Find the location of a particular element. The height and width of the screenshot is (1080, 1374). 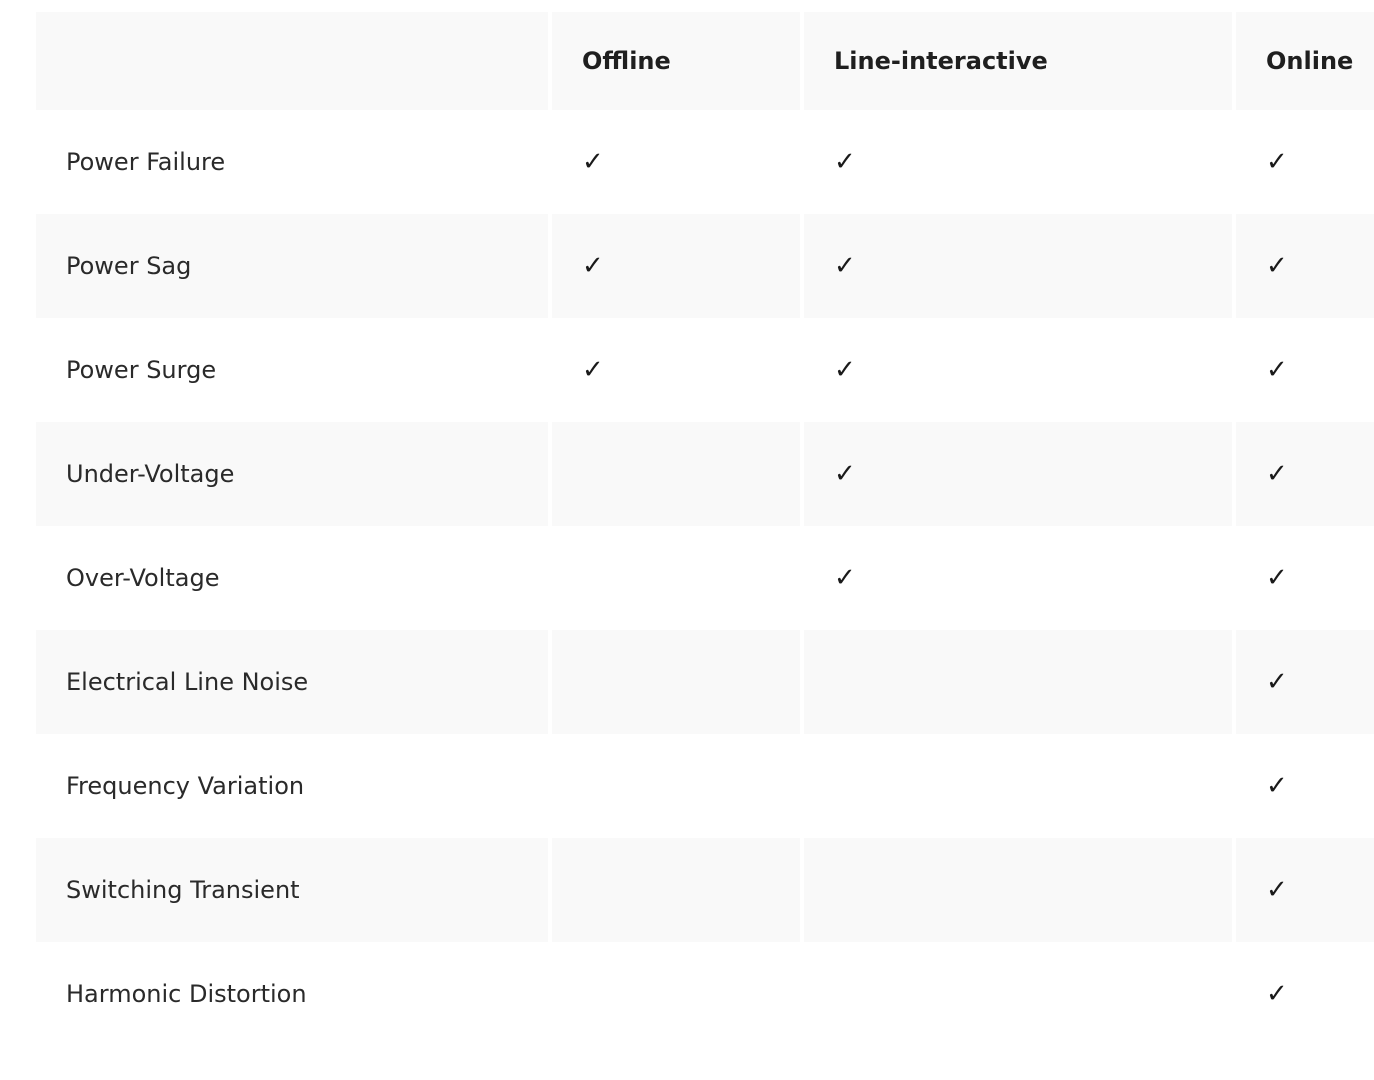

table-row: Power Failure ✓ ✓ ✓ is located at coordinates (705, 162).